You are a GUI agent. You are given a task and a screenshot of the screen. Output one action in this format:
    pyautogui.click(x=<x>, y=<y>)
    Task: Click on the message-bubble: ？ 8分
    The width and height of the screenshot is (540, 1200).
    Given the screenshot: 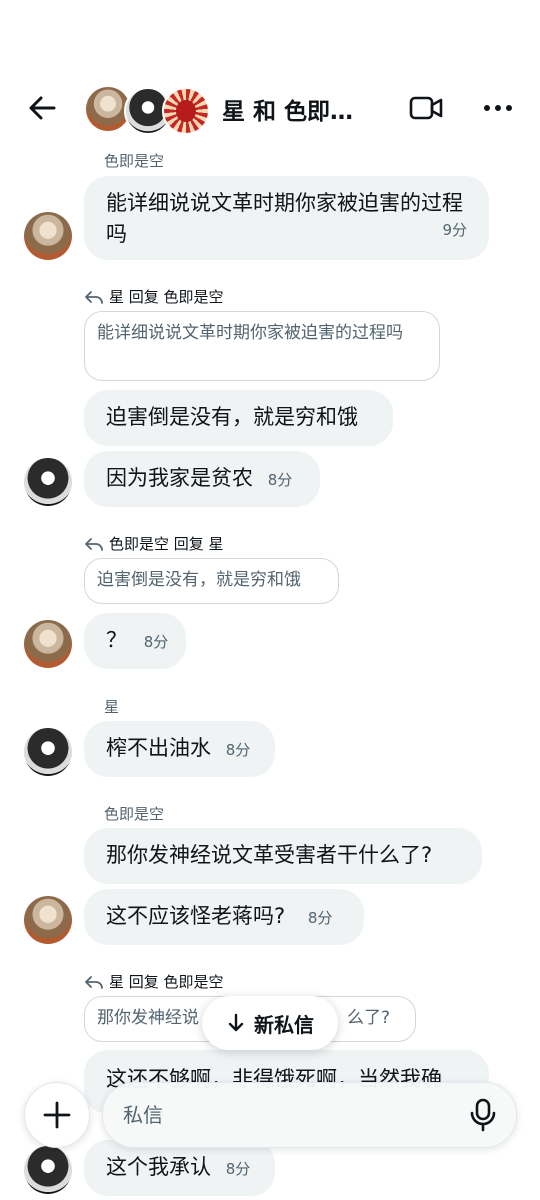 What is the action you would take?
    pyautogui.click(x=135, y=641)
    